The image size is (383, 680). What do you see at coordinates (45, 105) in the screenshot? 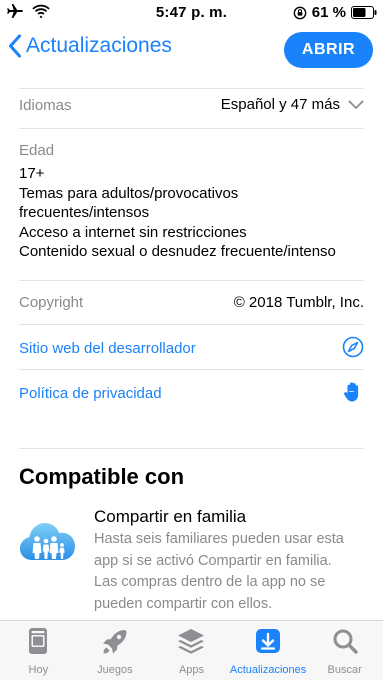
I see `languages-label: Idiomas` at bounding box center [45, 105].